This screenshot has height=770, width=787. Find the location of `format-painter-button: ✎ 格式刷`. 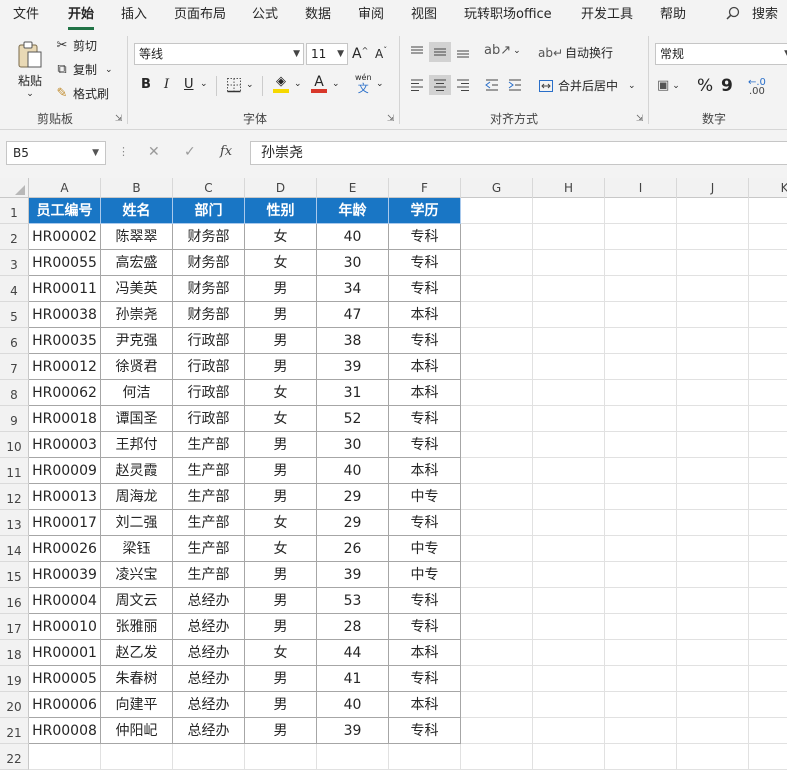

format-painter-button: ✎ 格式刷 is located at coordinates (81, 93).